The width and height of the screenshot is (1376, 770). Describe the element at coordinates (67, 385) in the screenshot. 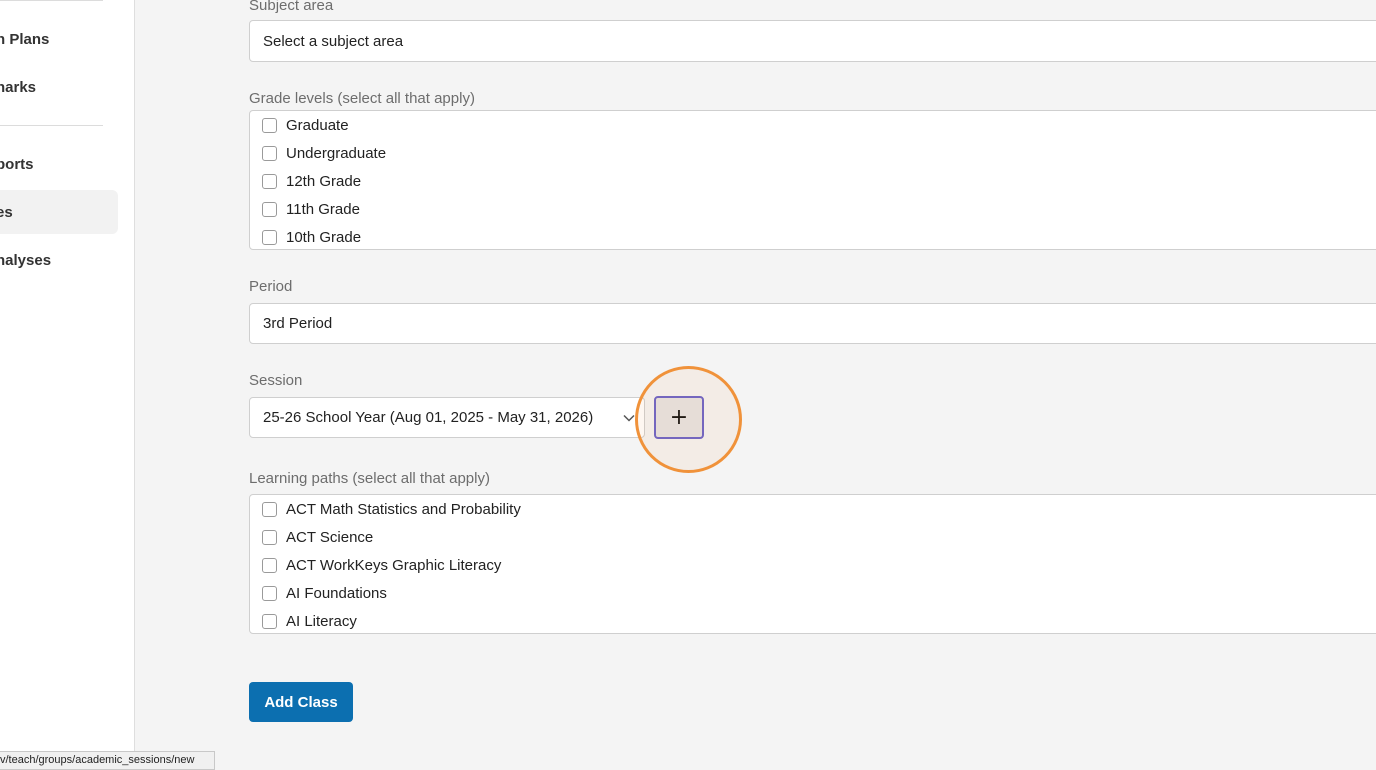

I see `sidebar: n Plans narks ports es nalyses` at that location.